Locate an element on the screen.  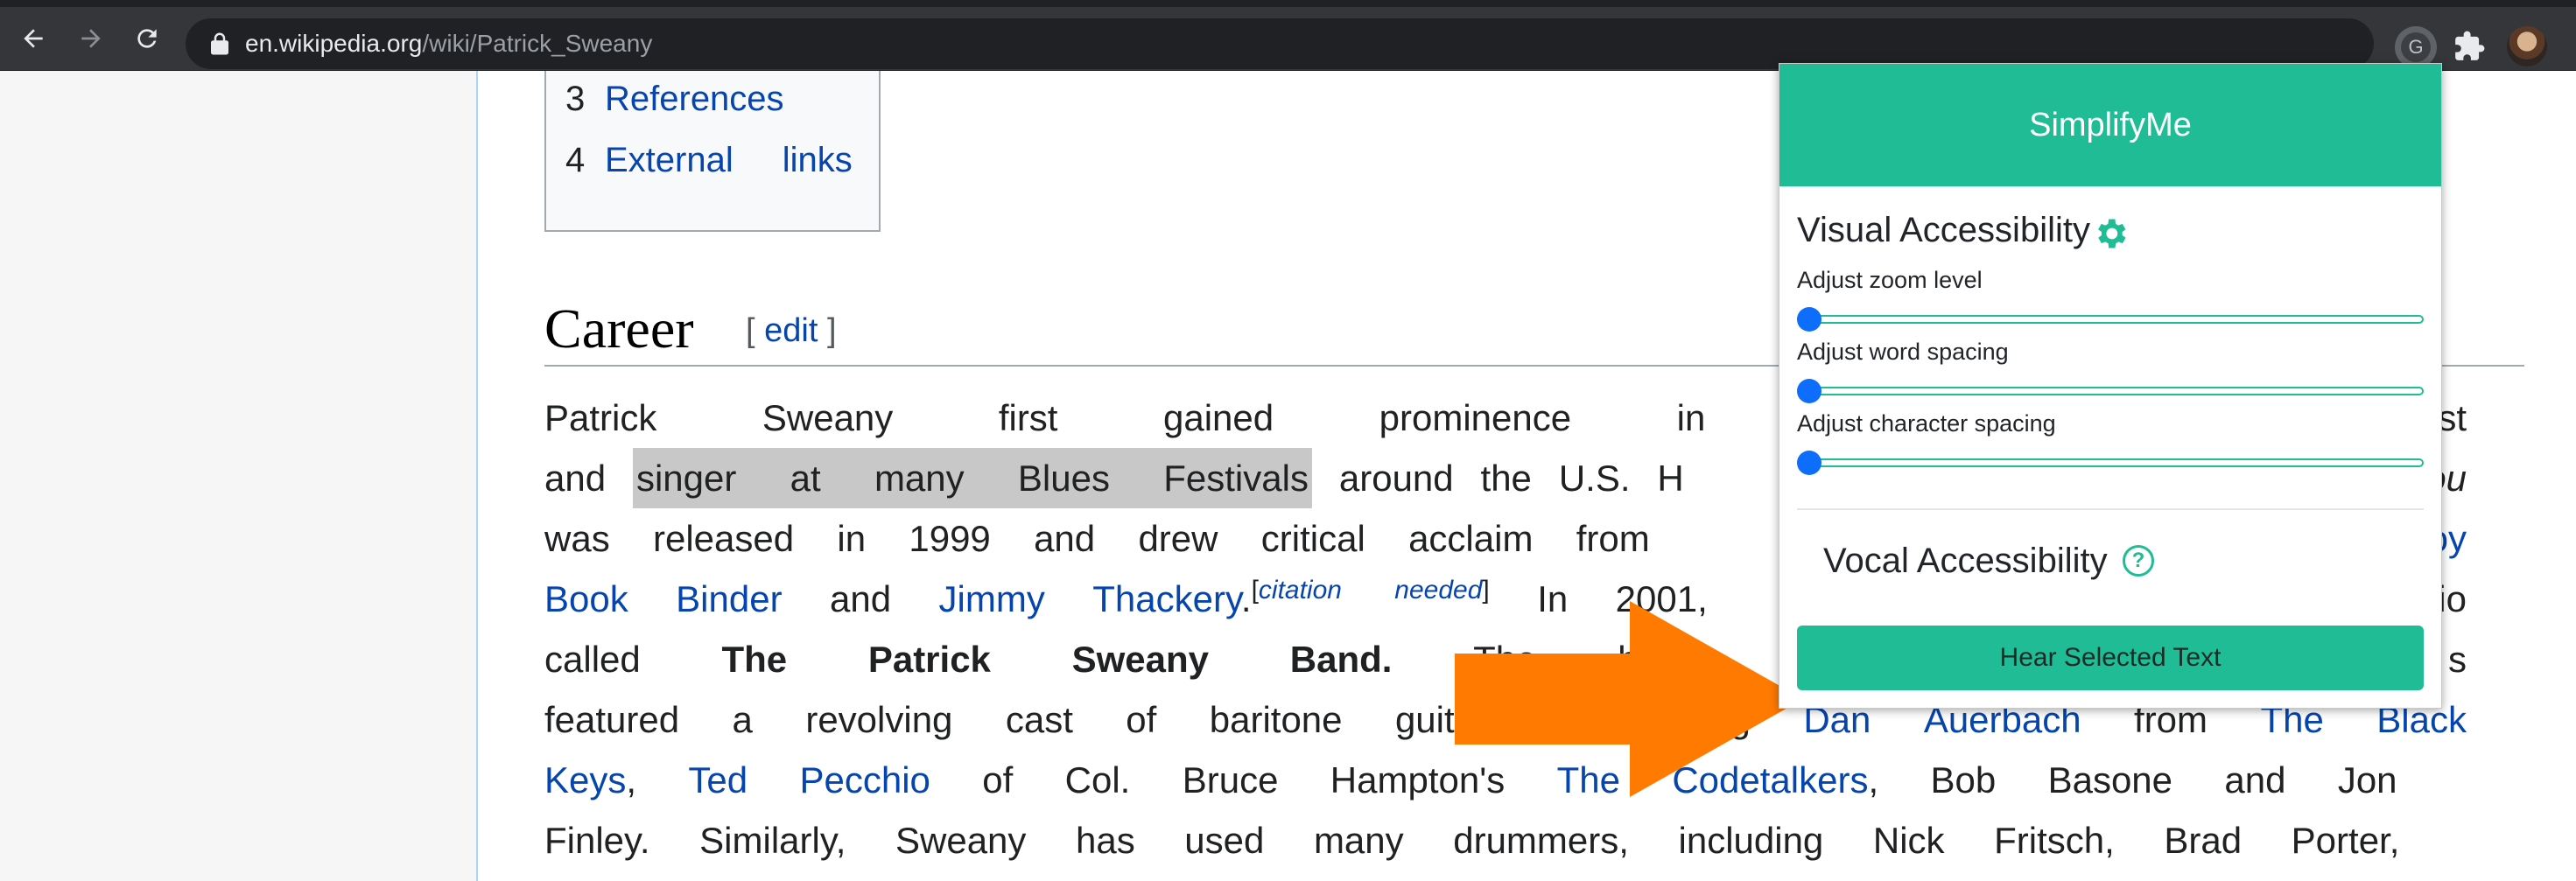
edit-link: edit is located at coordinates (791, 330).